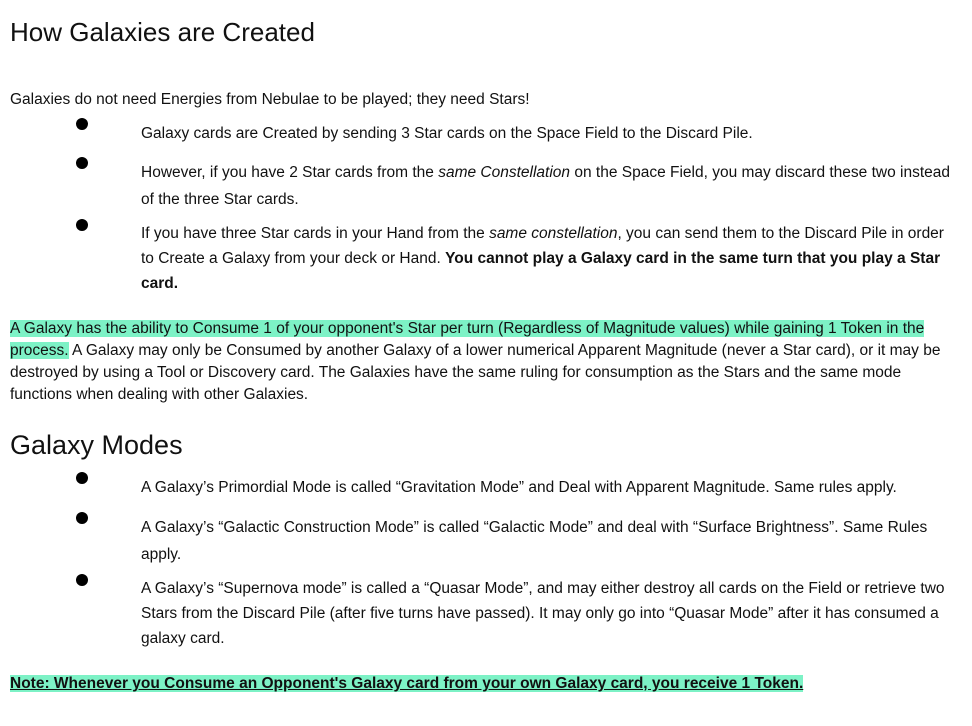  I want to click on section-title-galaxy-creation: How Galaxies are Created, so click(162, 32).